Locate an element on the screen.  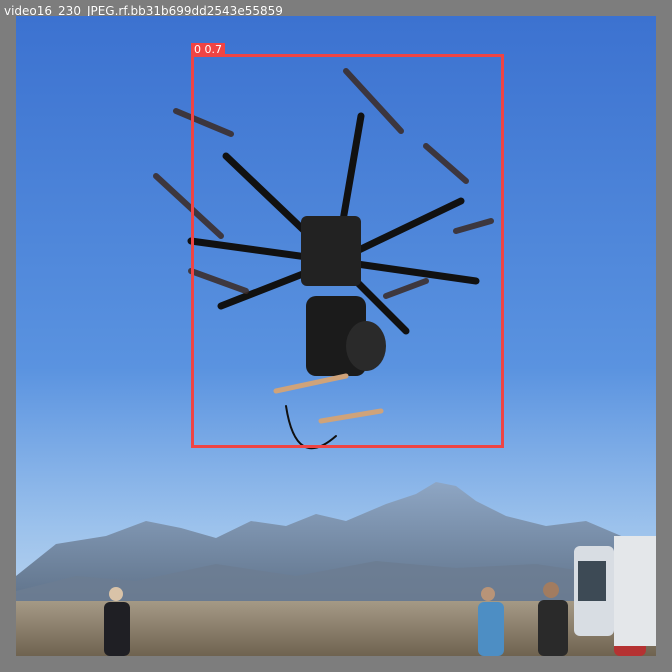
detection-label: 0 0.7 is located at coordinates (208, 49).